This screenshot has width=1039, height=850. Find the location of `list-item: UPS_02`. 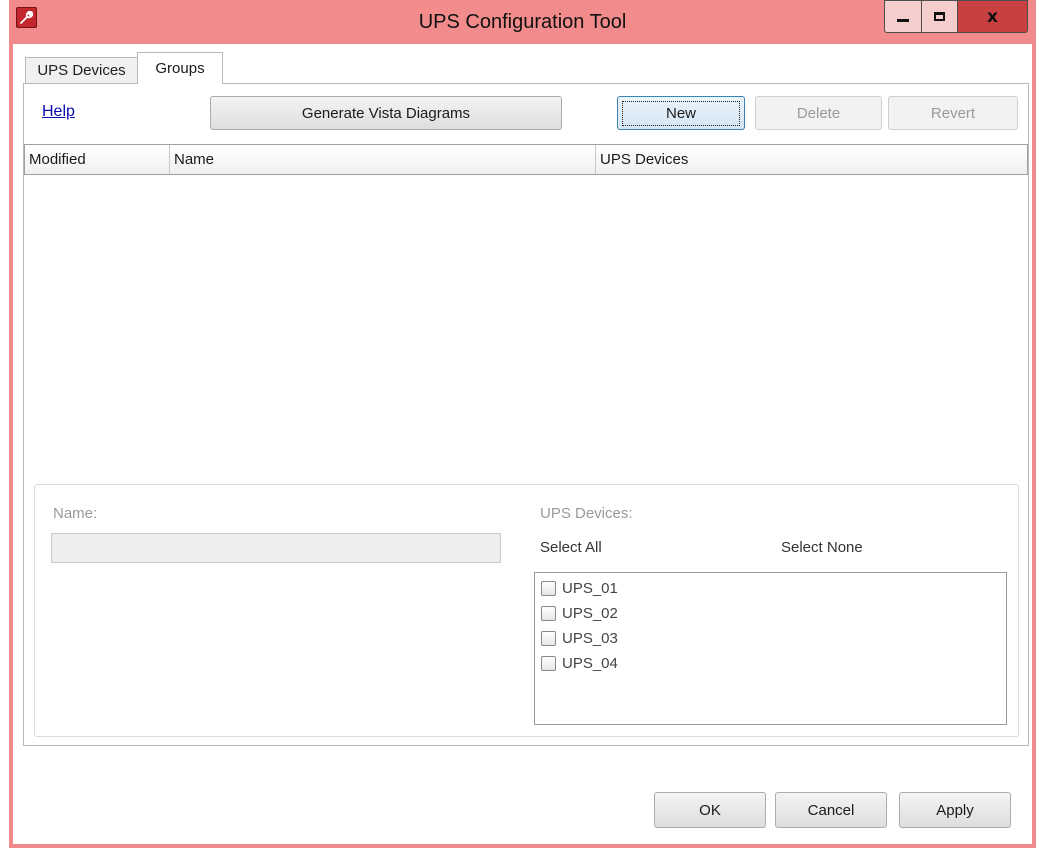

list-item: UPS_02 is located at coordinates (579, 613).